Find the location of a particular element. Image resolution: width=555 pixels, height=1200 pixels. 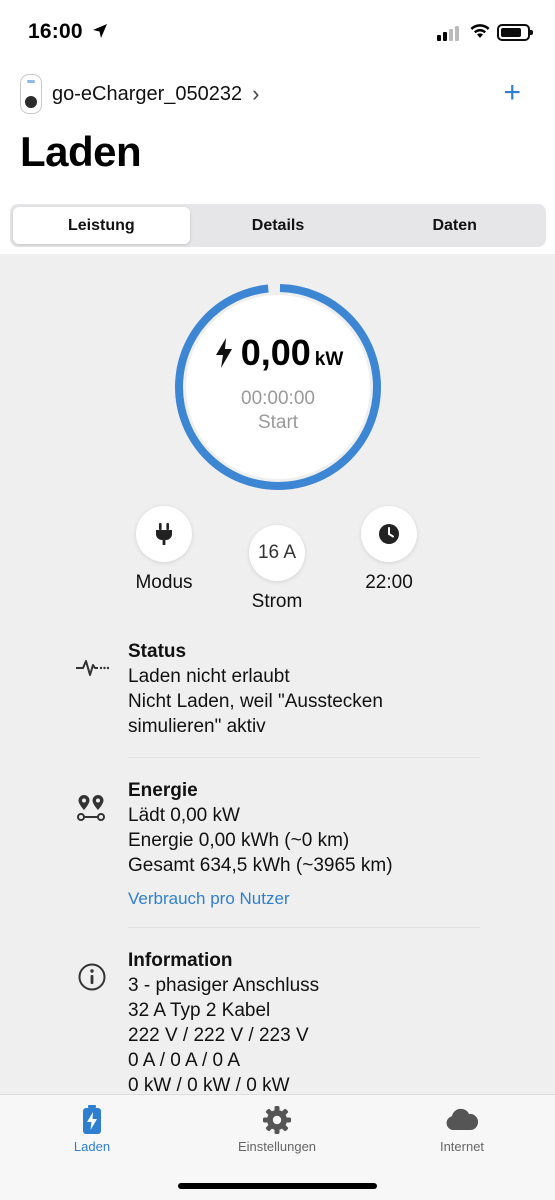

energy-title: Energie is located at coordinates (163, 790).